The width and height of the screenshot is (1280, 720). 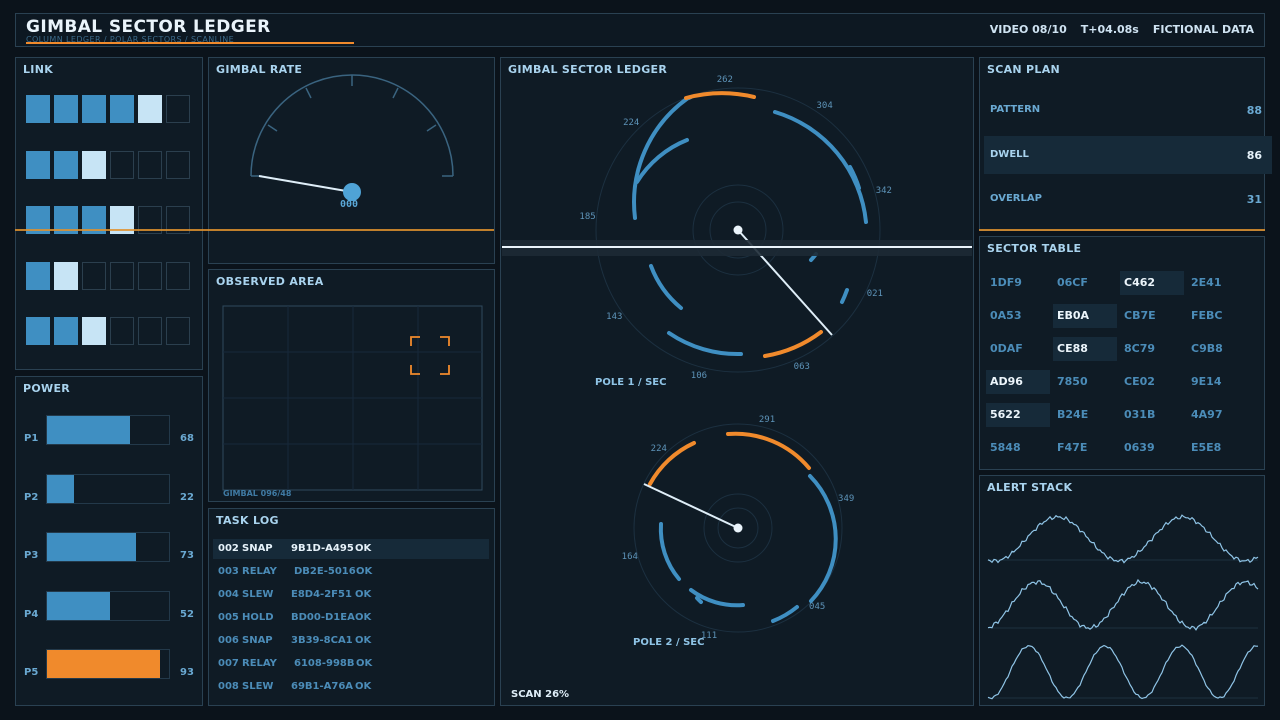 What do you see at coordinates (1128, 154) in the screenshot?
I see `scan-plan-row: DWELL 86` at bounding box center [1128, 154].